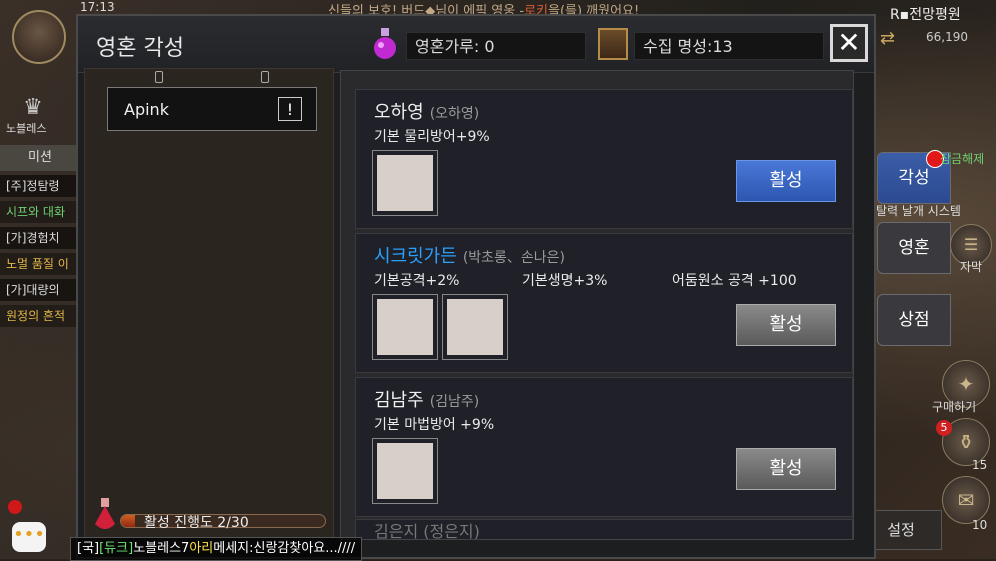 The image size is (996, 561). Describe the element at coordinates (514, 258) in the screenshot. I see `card-members: (박초롱、손나은)` at that location.